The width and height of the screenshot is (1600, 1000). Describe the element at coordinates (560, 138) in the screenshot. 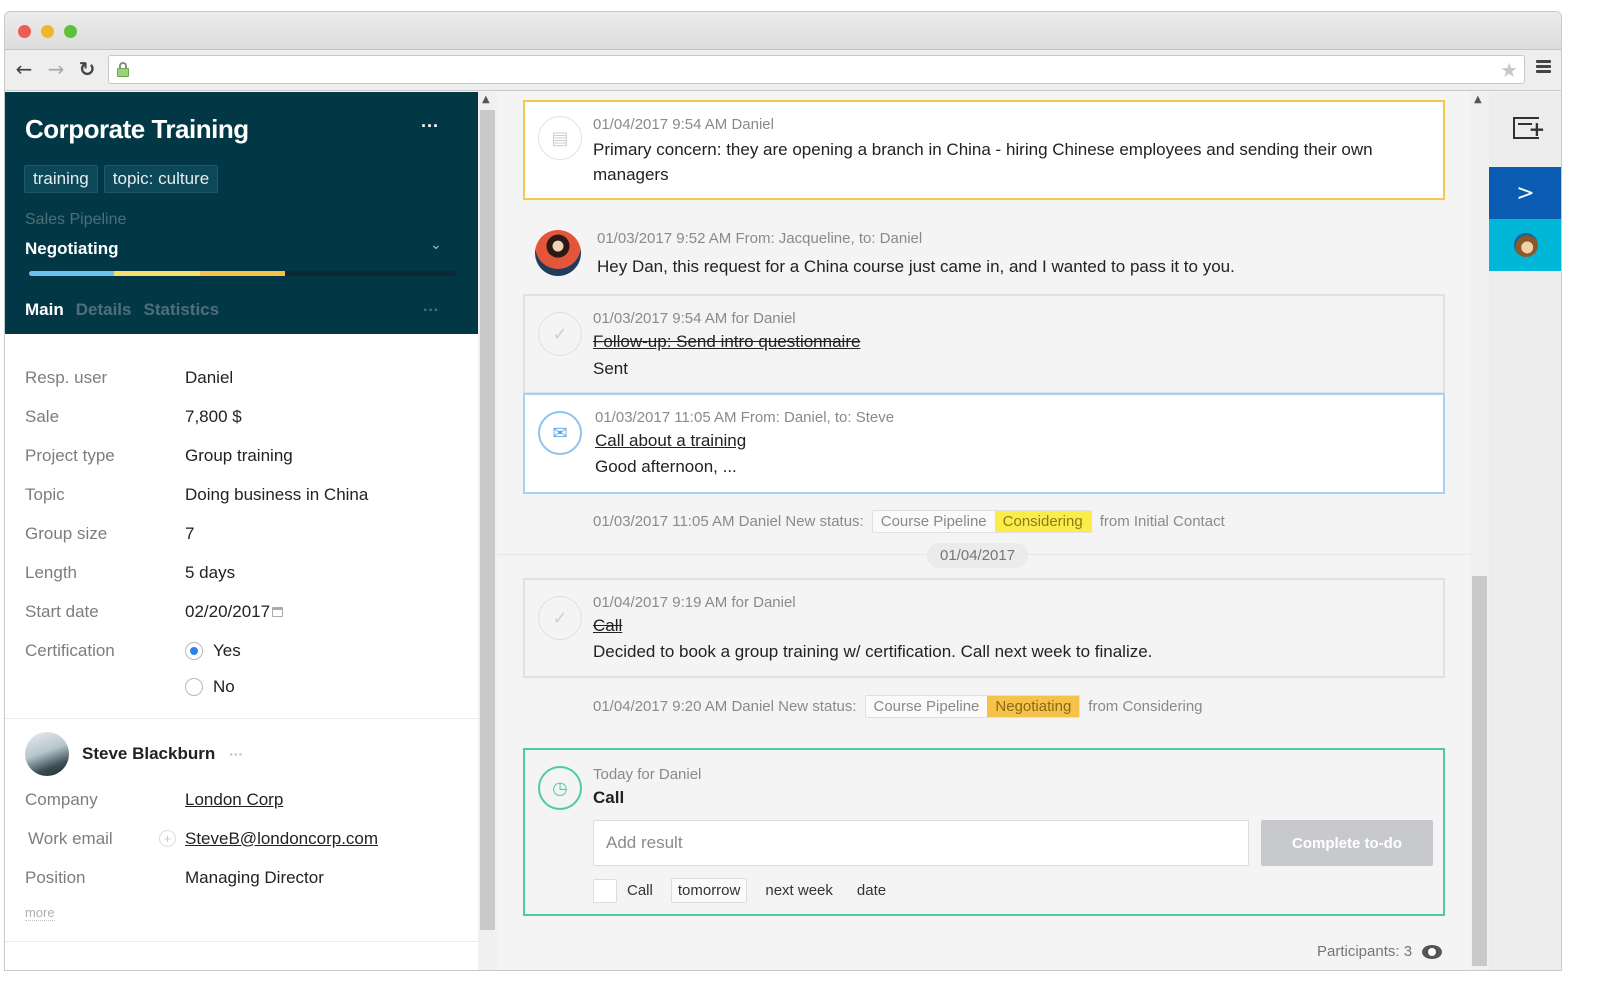

I see `document-icon: ▤` at that location.